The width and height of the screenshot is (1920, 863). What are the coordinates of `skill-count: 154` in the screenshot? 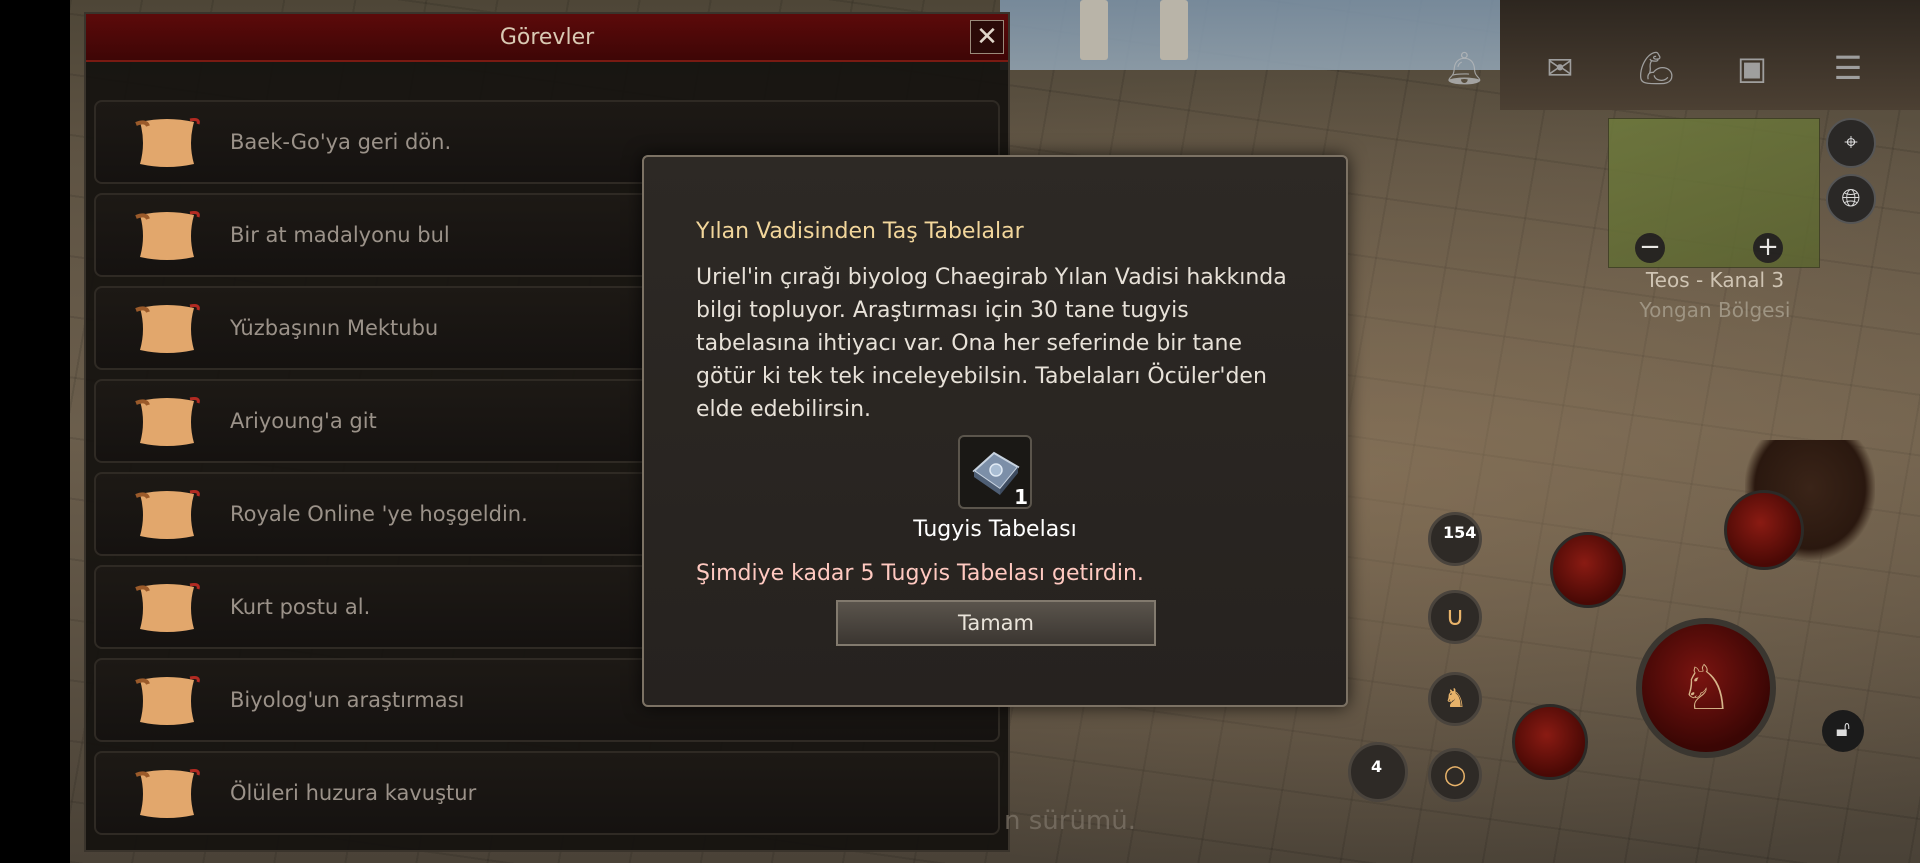 It's located at (1460, 532).